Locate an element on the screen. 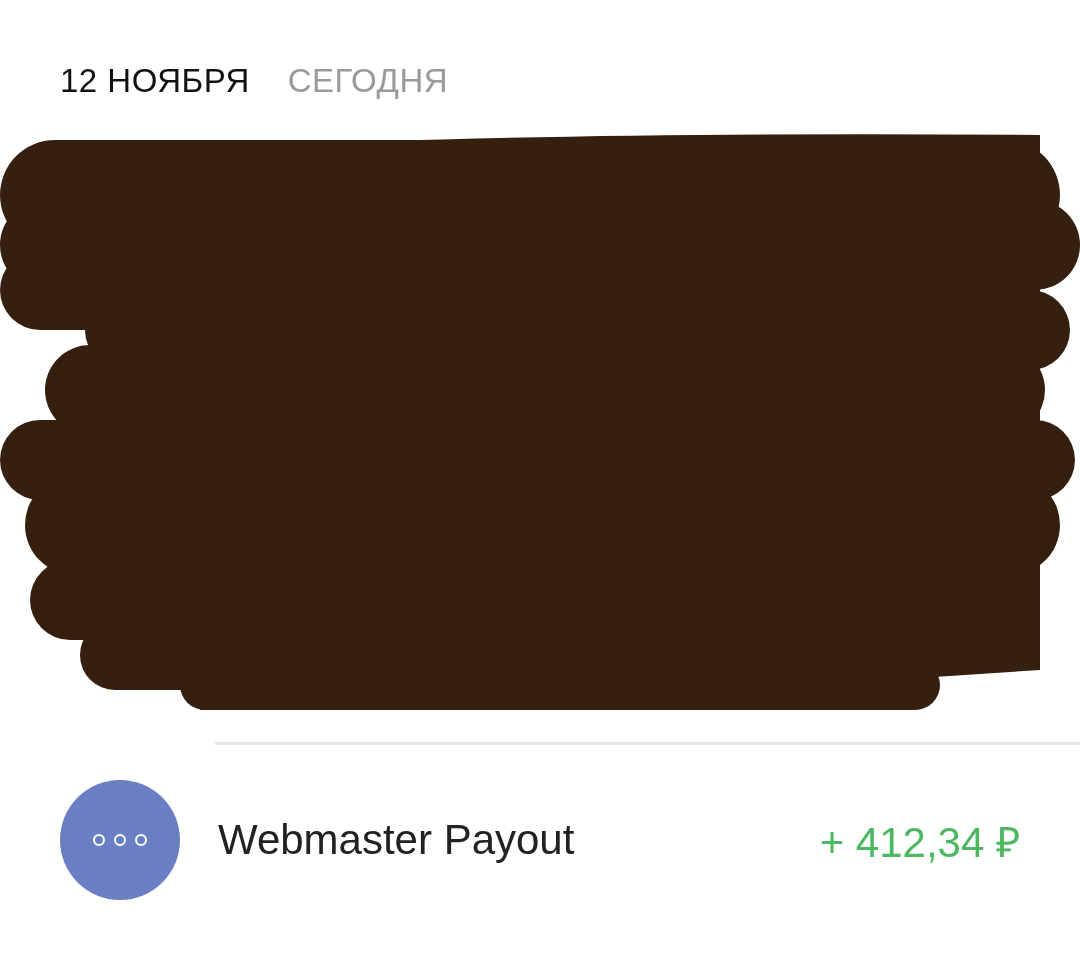 This screenshot has width=1080, height=968. transaction-amount: + 412,34 ₽ is located at coordinates (919, 842).